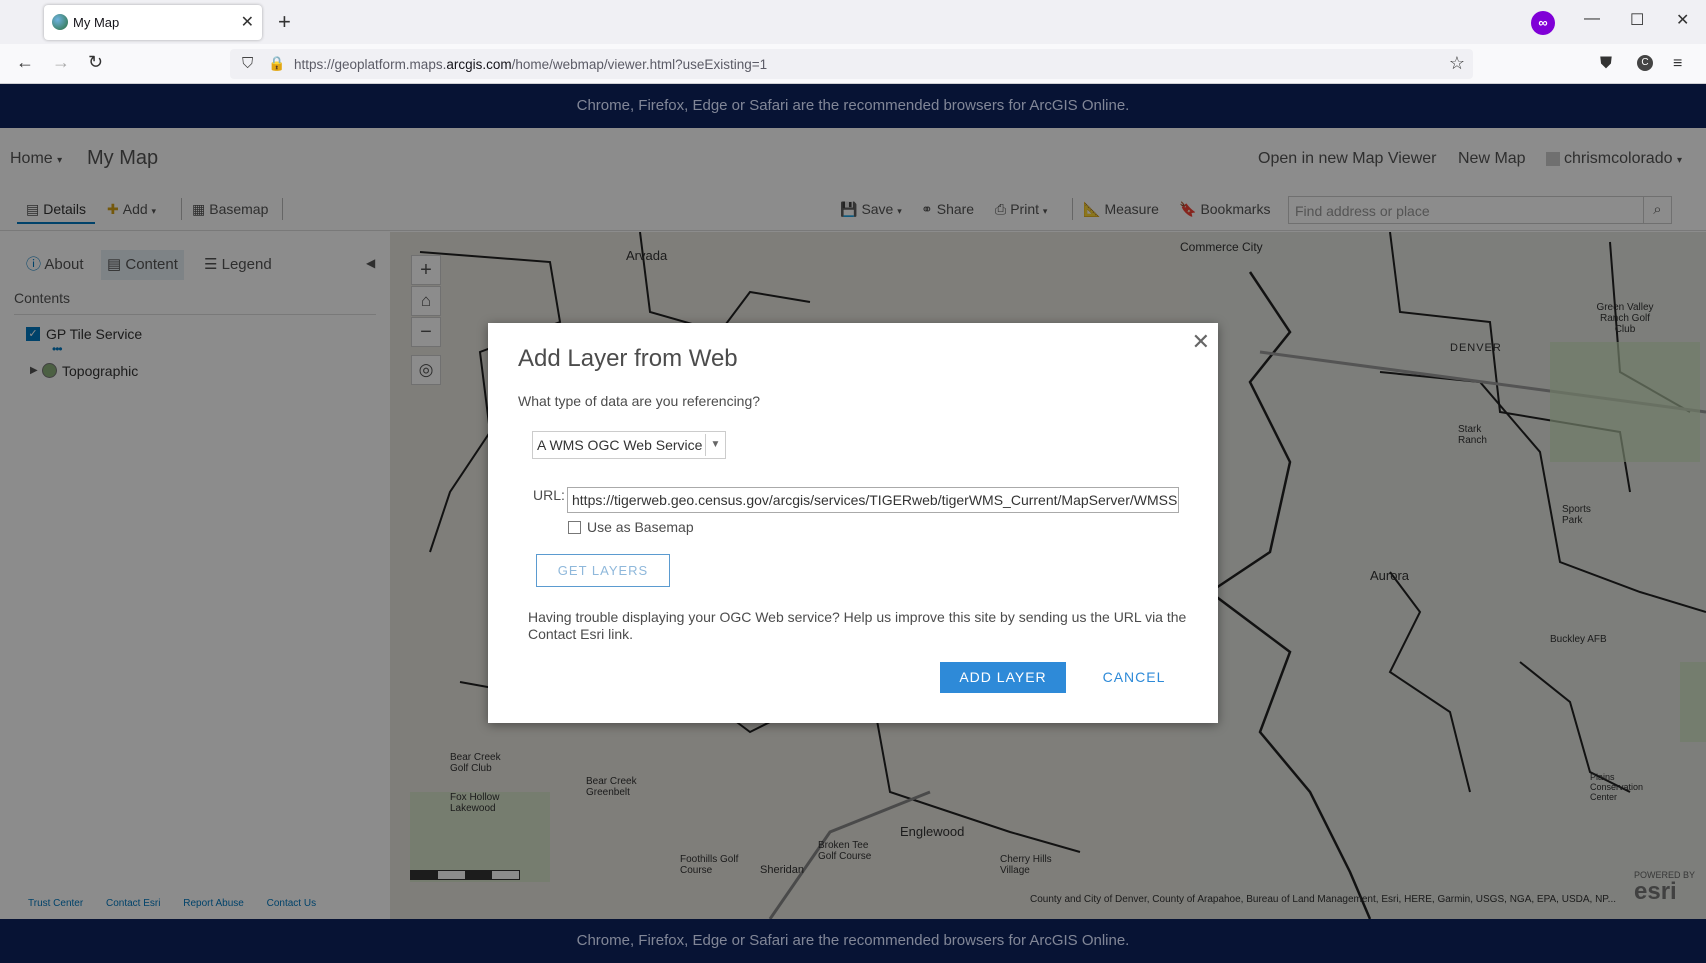 Image resolution: width=1706 pixels, height=963 pixels. Describe the element at coordinates (95, 62) in the screenshot. I see `reload-icon: ↻` at that location.